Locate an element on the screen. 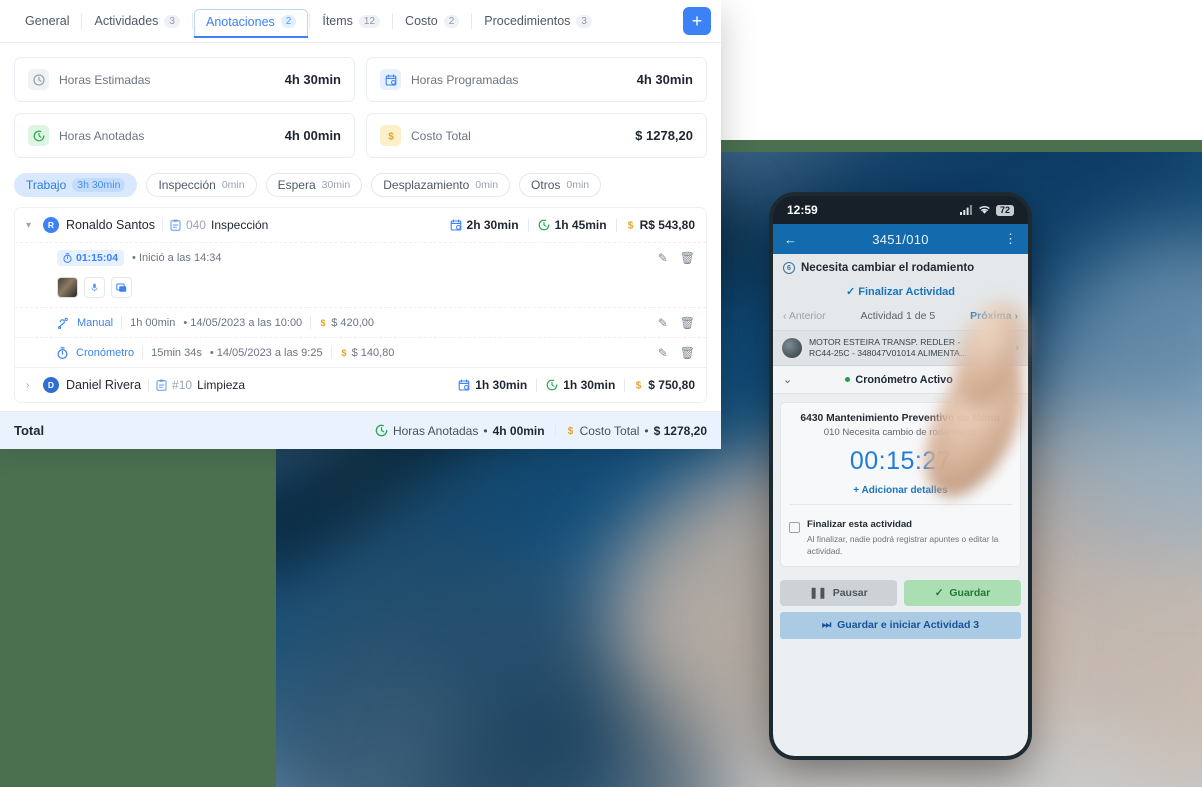 The width and height of the screenshot is (1202, 787). asset-line1: MOTOR ESTEIRA TRANSP. REDLER - is located at coordinates (885, 342).